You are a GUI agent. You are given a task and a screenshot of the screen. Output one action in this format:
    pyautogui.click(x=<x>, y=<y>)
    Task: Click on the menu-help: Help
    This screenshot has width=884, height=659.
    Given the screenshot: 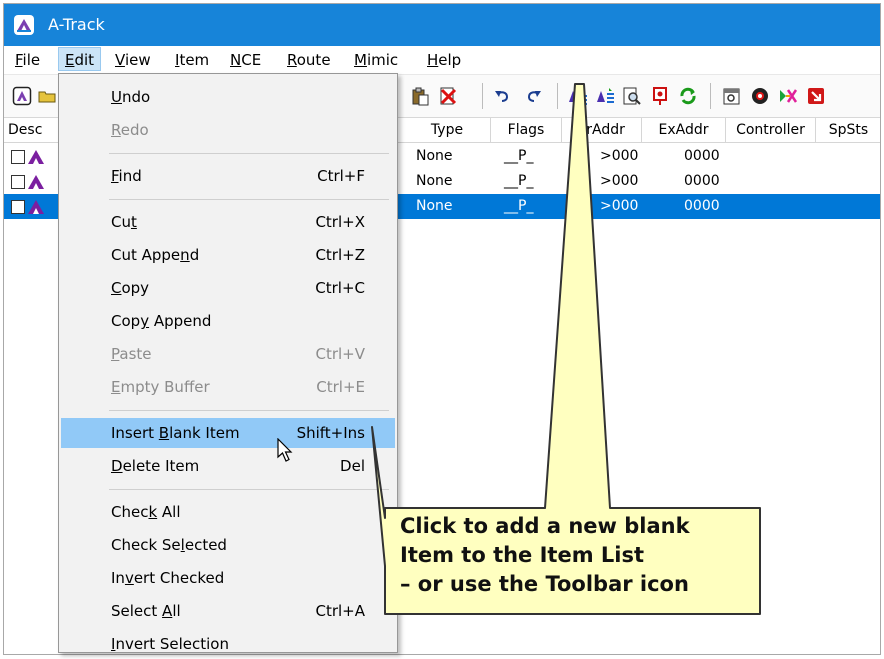 What is the action you would take?
    pyautogui.click(x=444, y=61)
    